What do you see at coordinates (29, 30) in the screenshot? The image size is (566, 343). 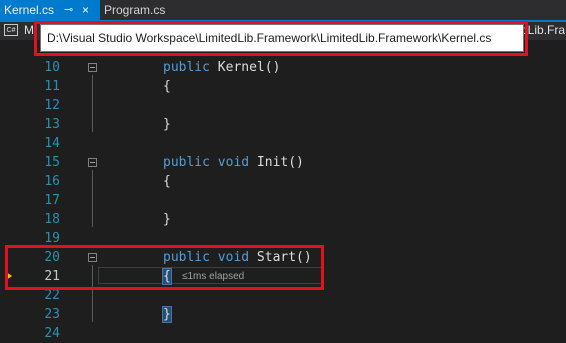 I see `project-dropdown: M` at bounding box center [29, 30].